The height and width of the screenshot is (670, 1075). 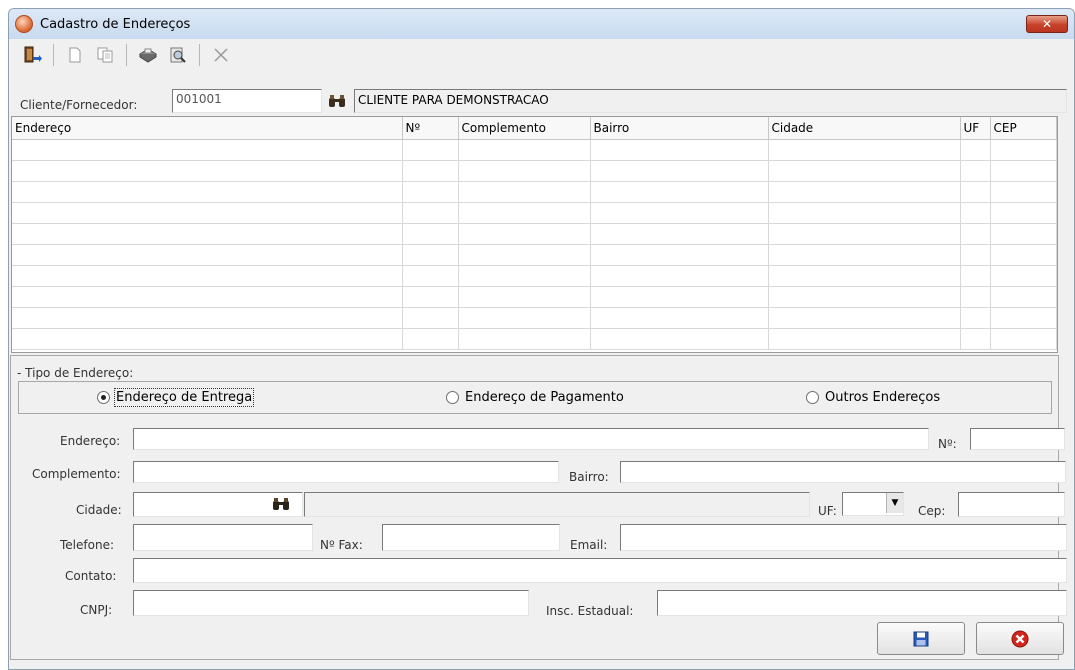 I want to click on uf-select: ▼, so click(x=873, y=504).